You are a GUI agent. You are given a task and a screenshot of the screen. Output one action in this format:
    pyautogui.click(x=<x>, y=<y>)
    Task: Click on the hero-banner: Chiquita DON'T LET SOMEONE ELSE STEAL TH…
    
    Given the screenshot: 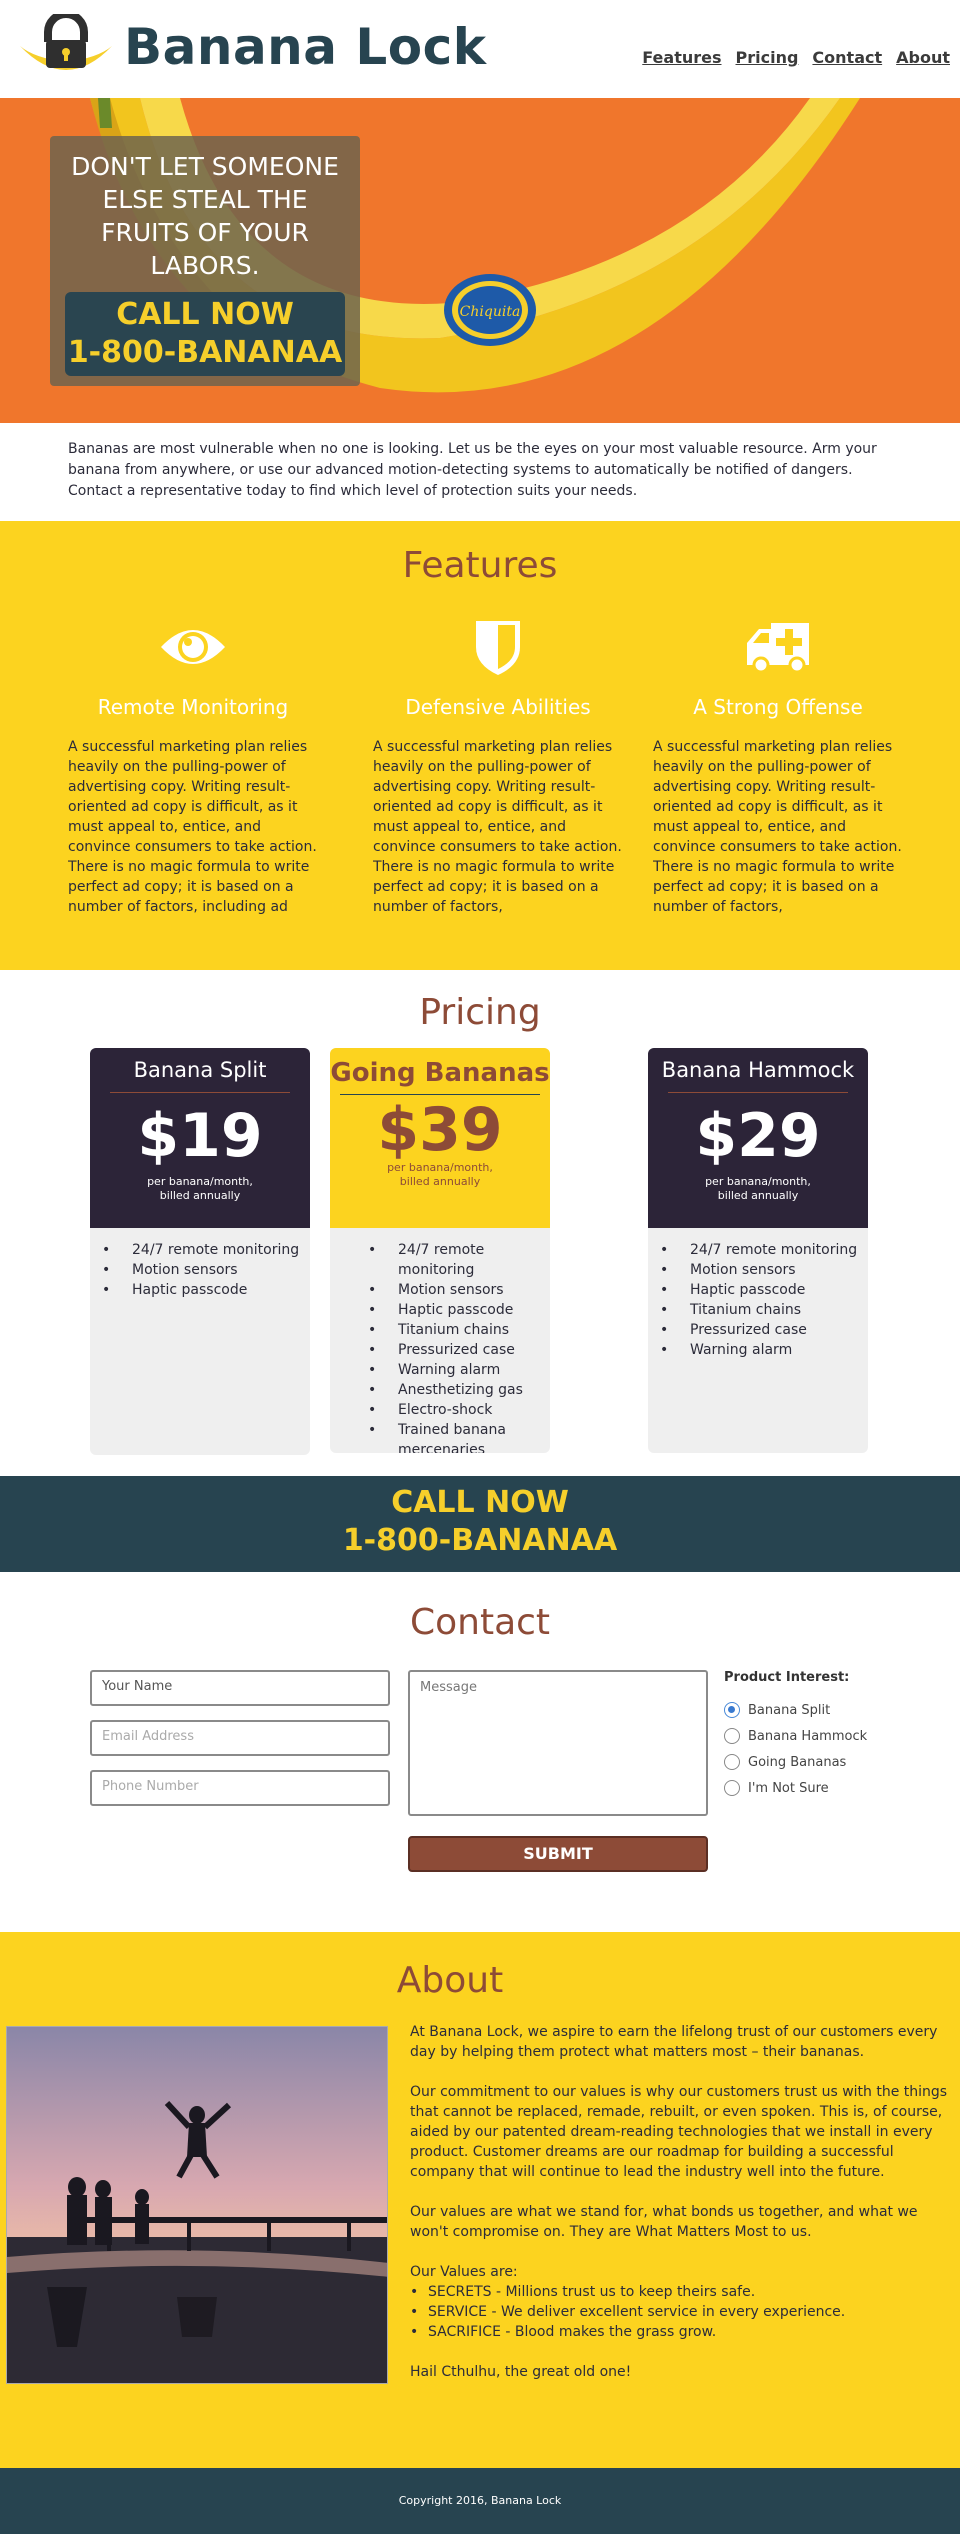 What is the action you would take?
    pyautogui.click(x=480, y=260)
    